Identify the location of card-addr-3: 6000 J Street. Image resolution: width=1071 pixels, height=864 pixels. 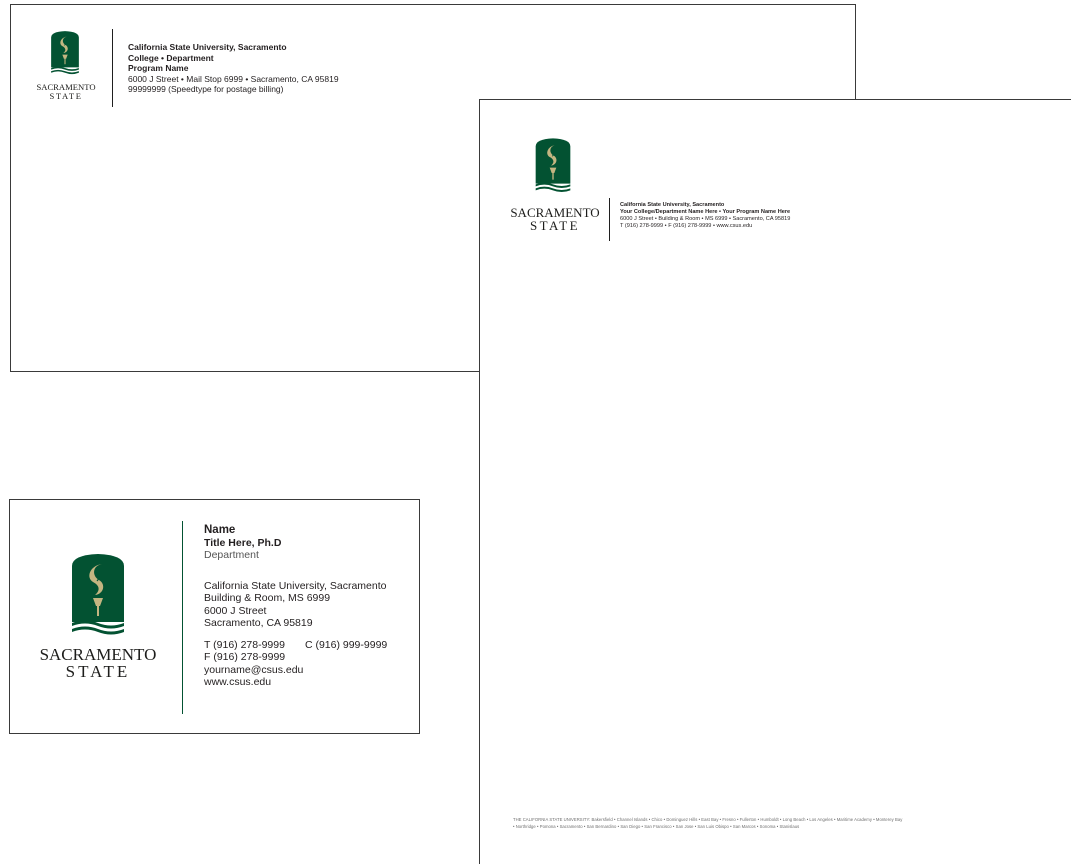
(235, 610).